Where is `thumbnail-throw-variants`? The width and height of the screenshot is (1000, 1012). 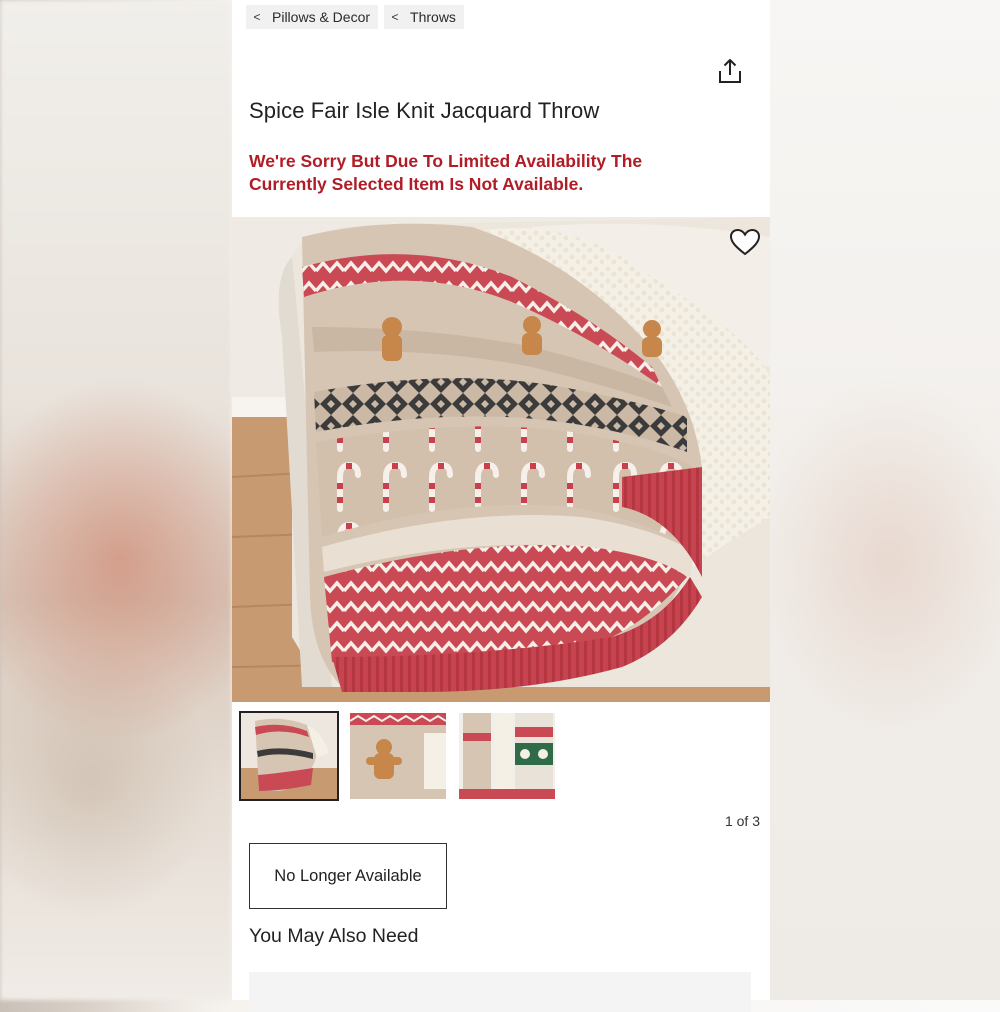 thumbnail-throw-variants is located at coordinates (507, 756).